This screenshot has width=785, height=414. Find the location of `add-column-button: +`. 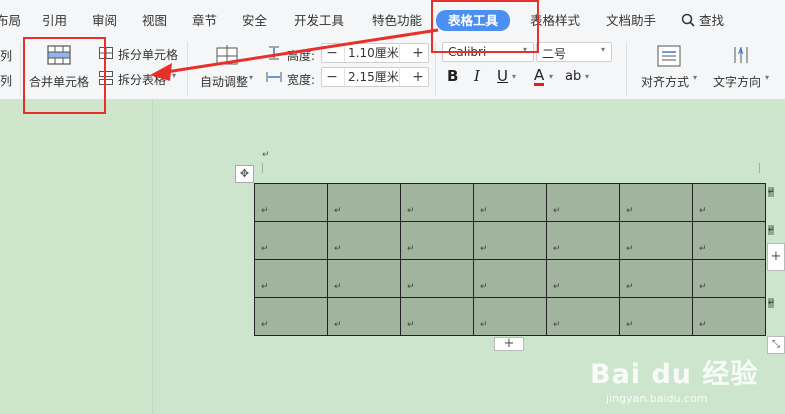

add-column-button: + is located at coordinates (776, 257).